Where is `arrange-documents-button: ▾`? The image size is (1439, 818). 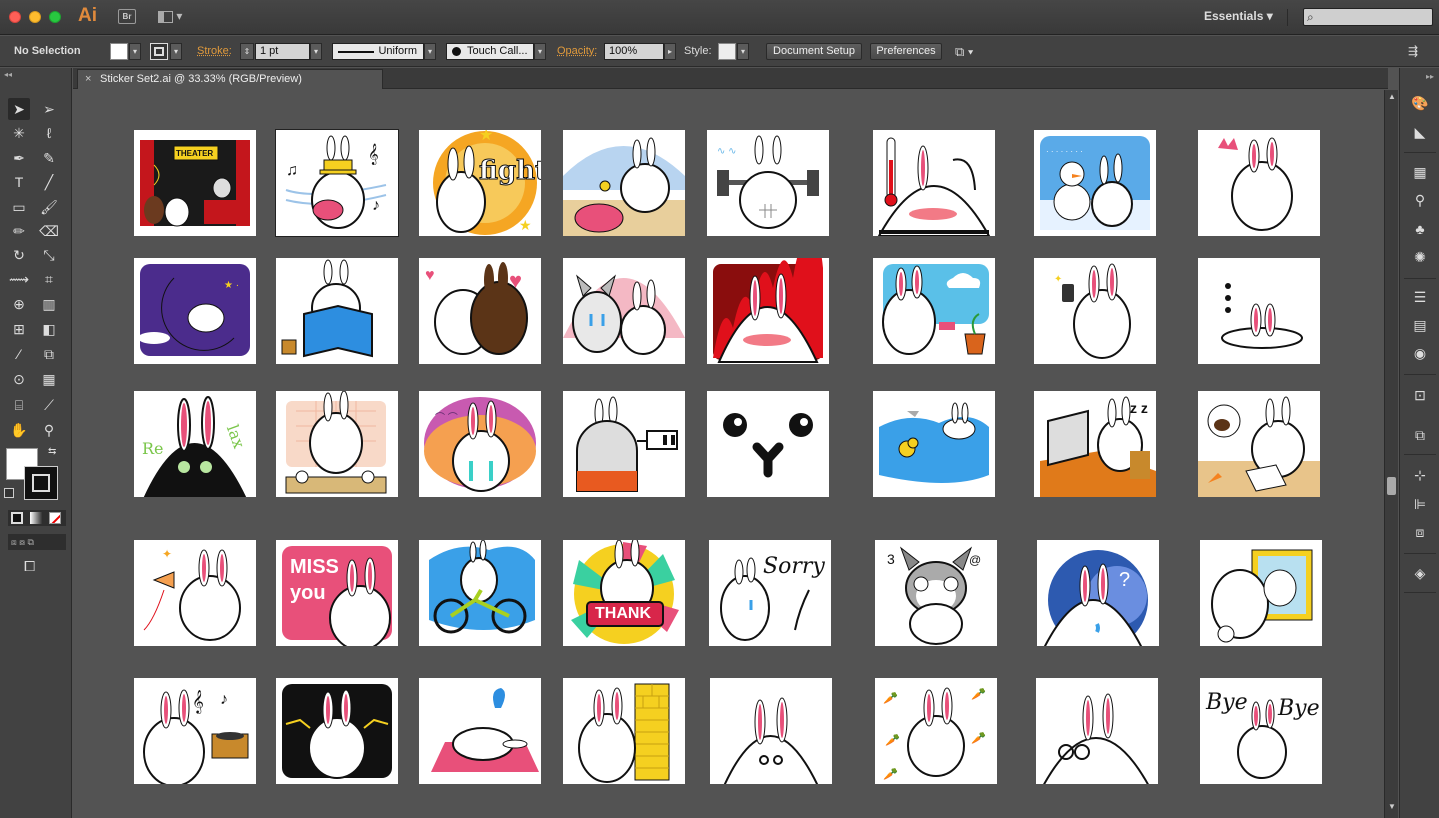 arrange-documents-button: ▾ is located at coordinates (172, 16).